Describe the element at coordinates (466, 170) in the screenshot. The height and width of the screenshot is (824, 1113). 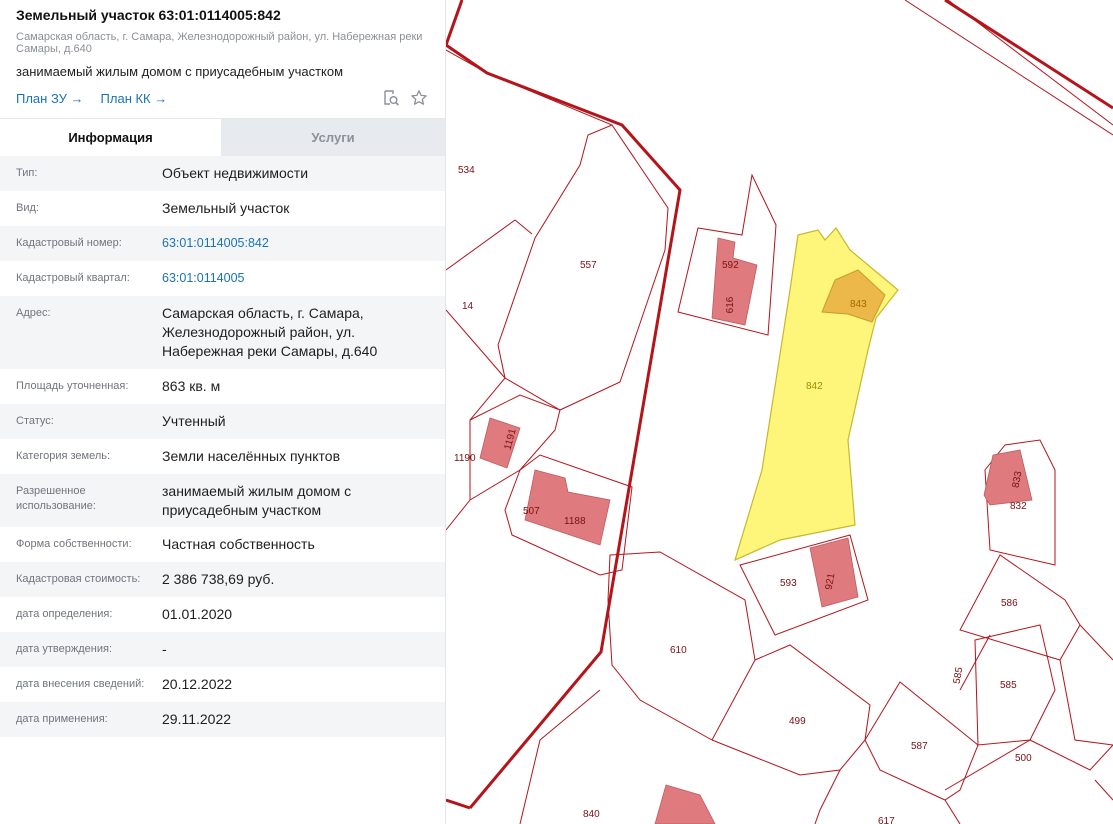
I see `parcel-label: 534` at that location.